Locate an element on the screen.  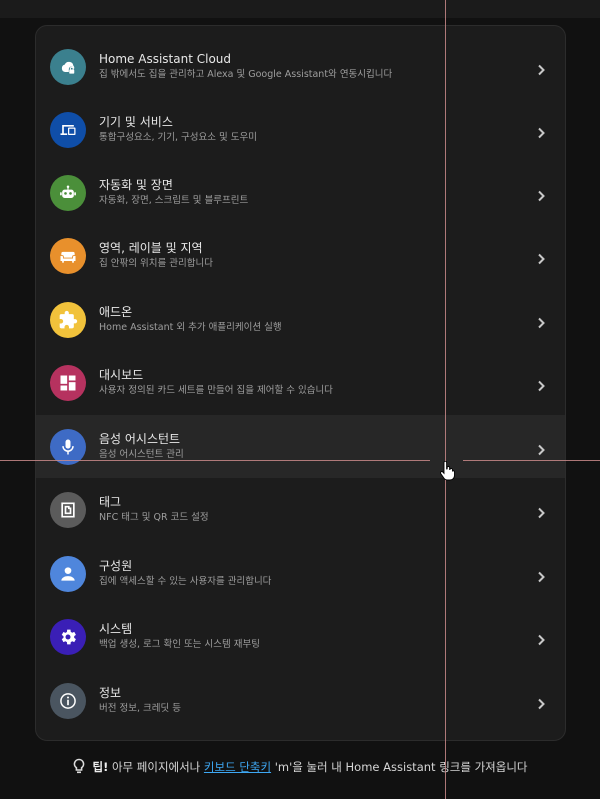
menu-item-subtitle: Home Assistant 외 추가 애플리케이션 실행 is located at coordinates (190, 327).